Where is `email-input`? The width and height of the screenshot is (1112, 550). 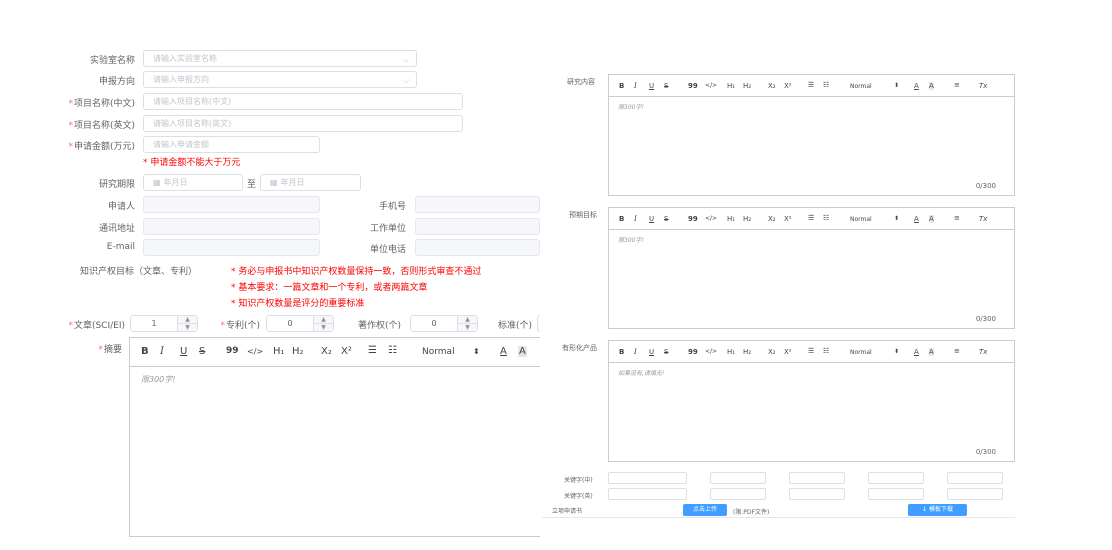 email-input is located at coordinates (231, 247).